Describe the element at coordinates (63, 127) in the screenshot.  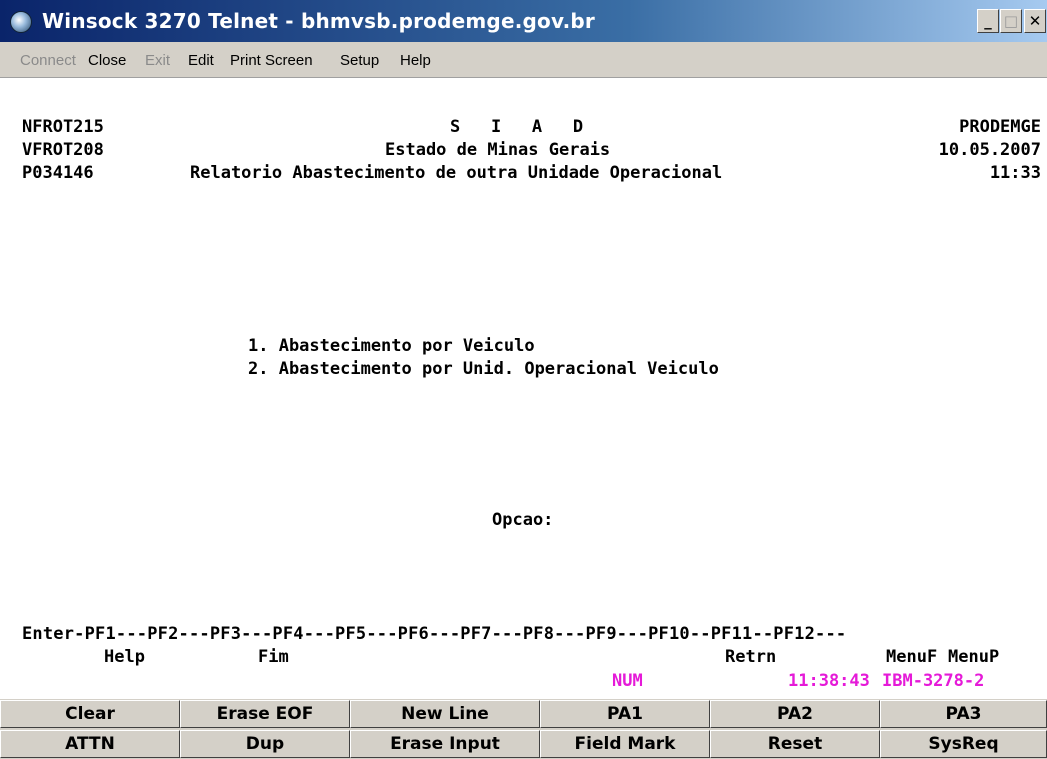
I see `program-id-1: NFROT215` at that location.